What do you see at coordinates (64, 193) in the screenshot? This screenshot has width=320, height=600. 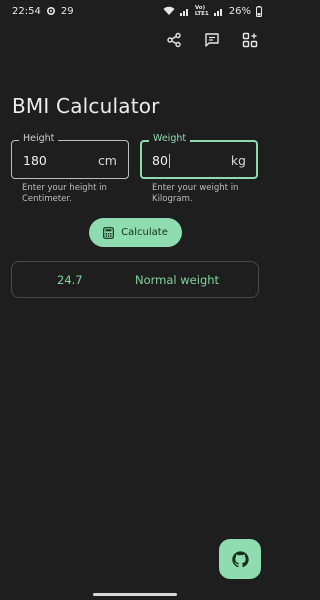 I see `height-helper: Enter your height in Centimeter.` at bounding box center [64, 193].